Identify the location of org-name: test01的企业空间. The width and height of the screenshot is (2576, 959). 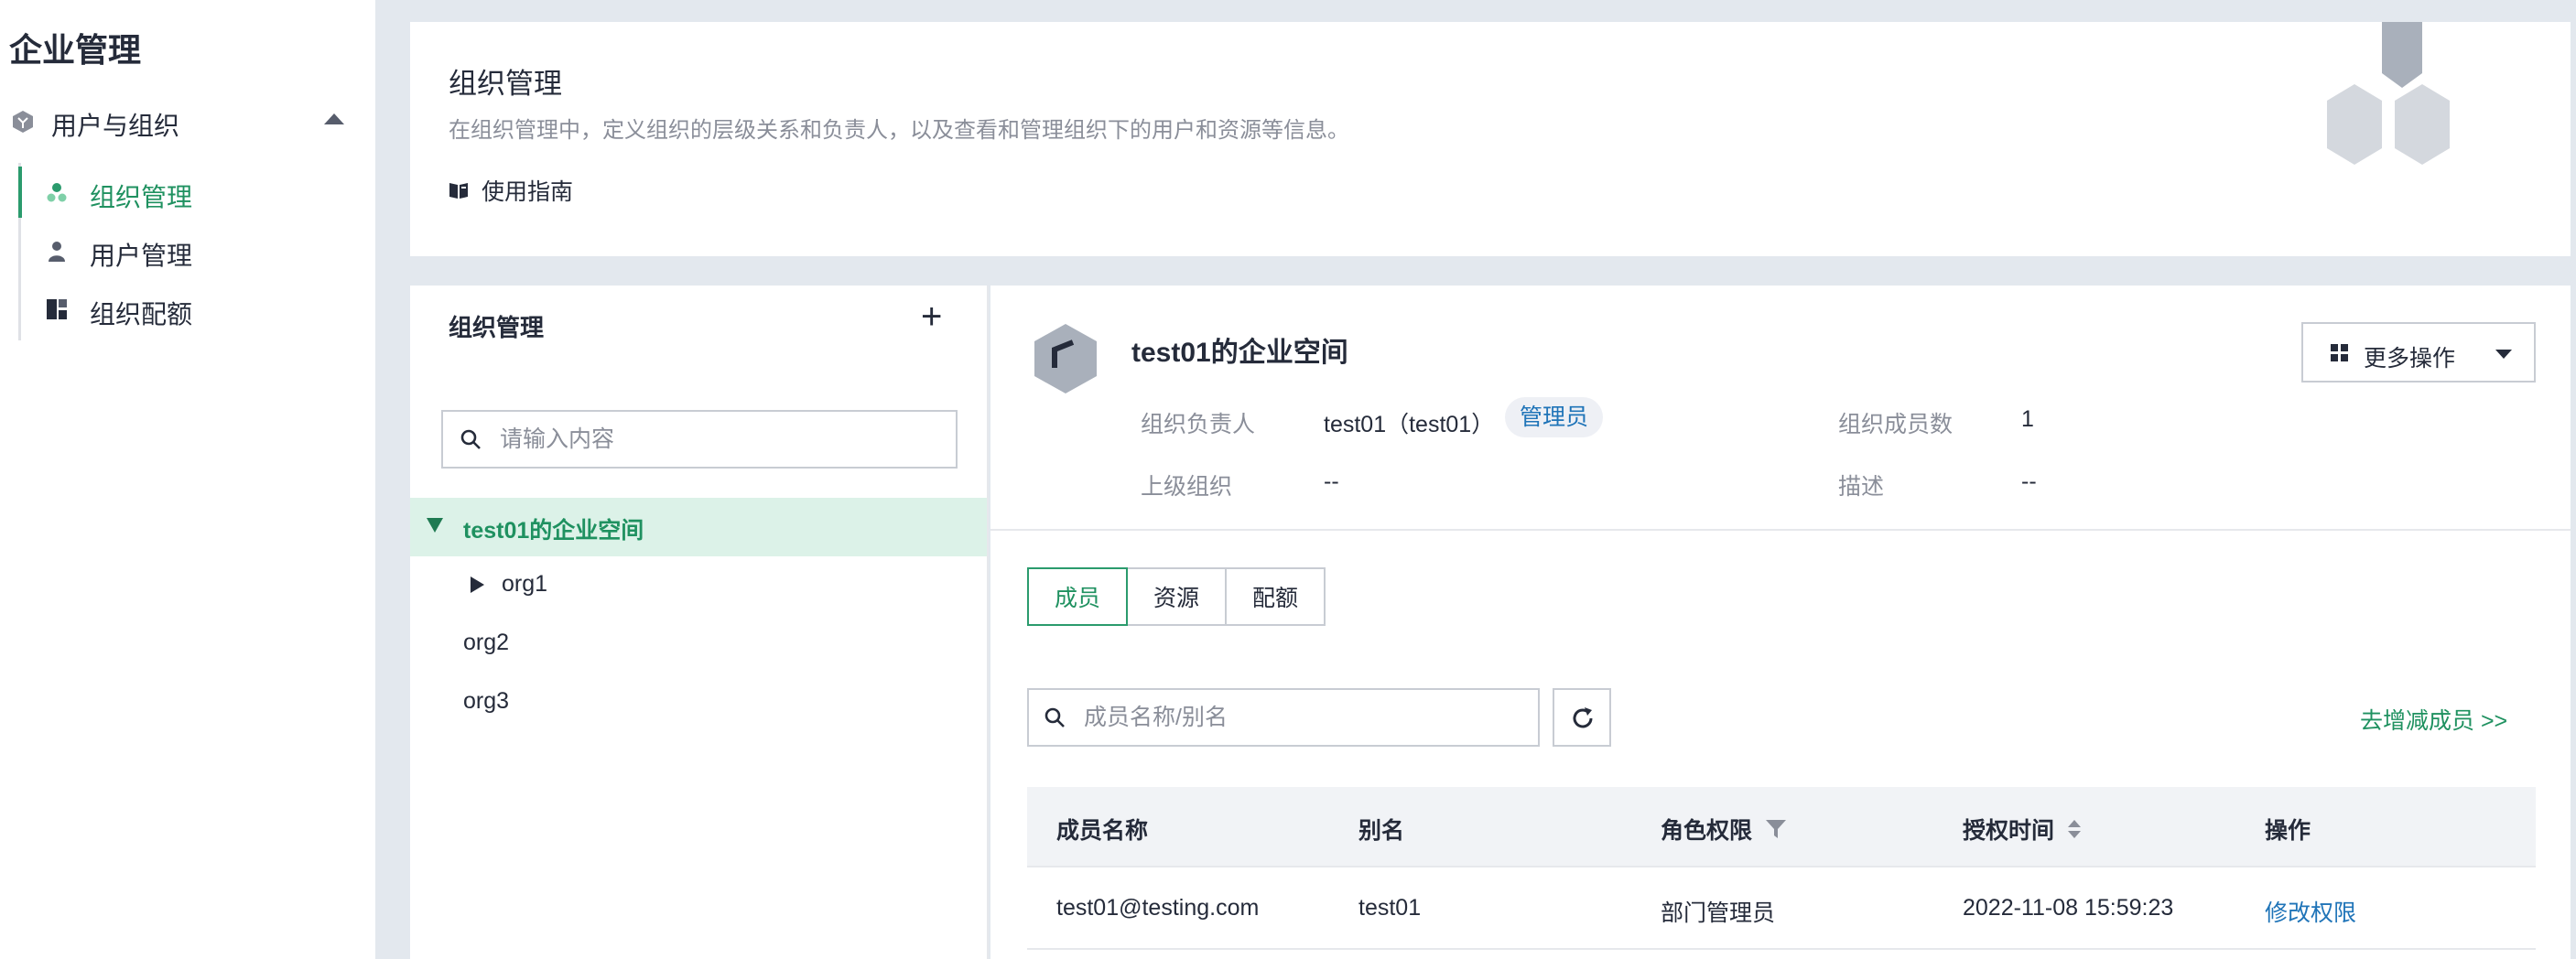
(1240, 353).